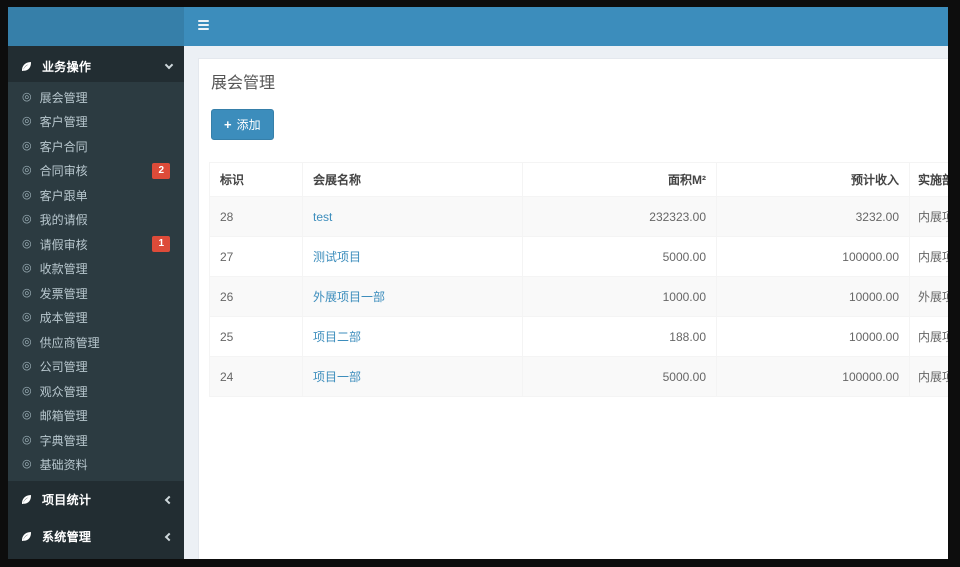  I want to click on sidebar-section-label: 系统管理, so click(67, 537).